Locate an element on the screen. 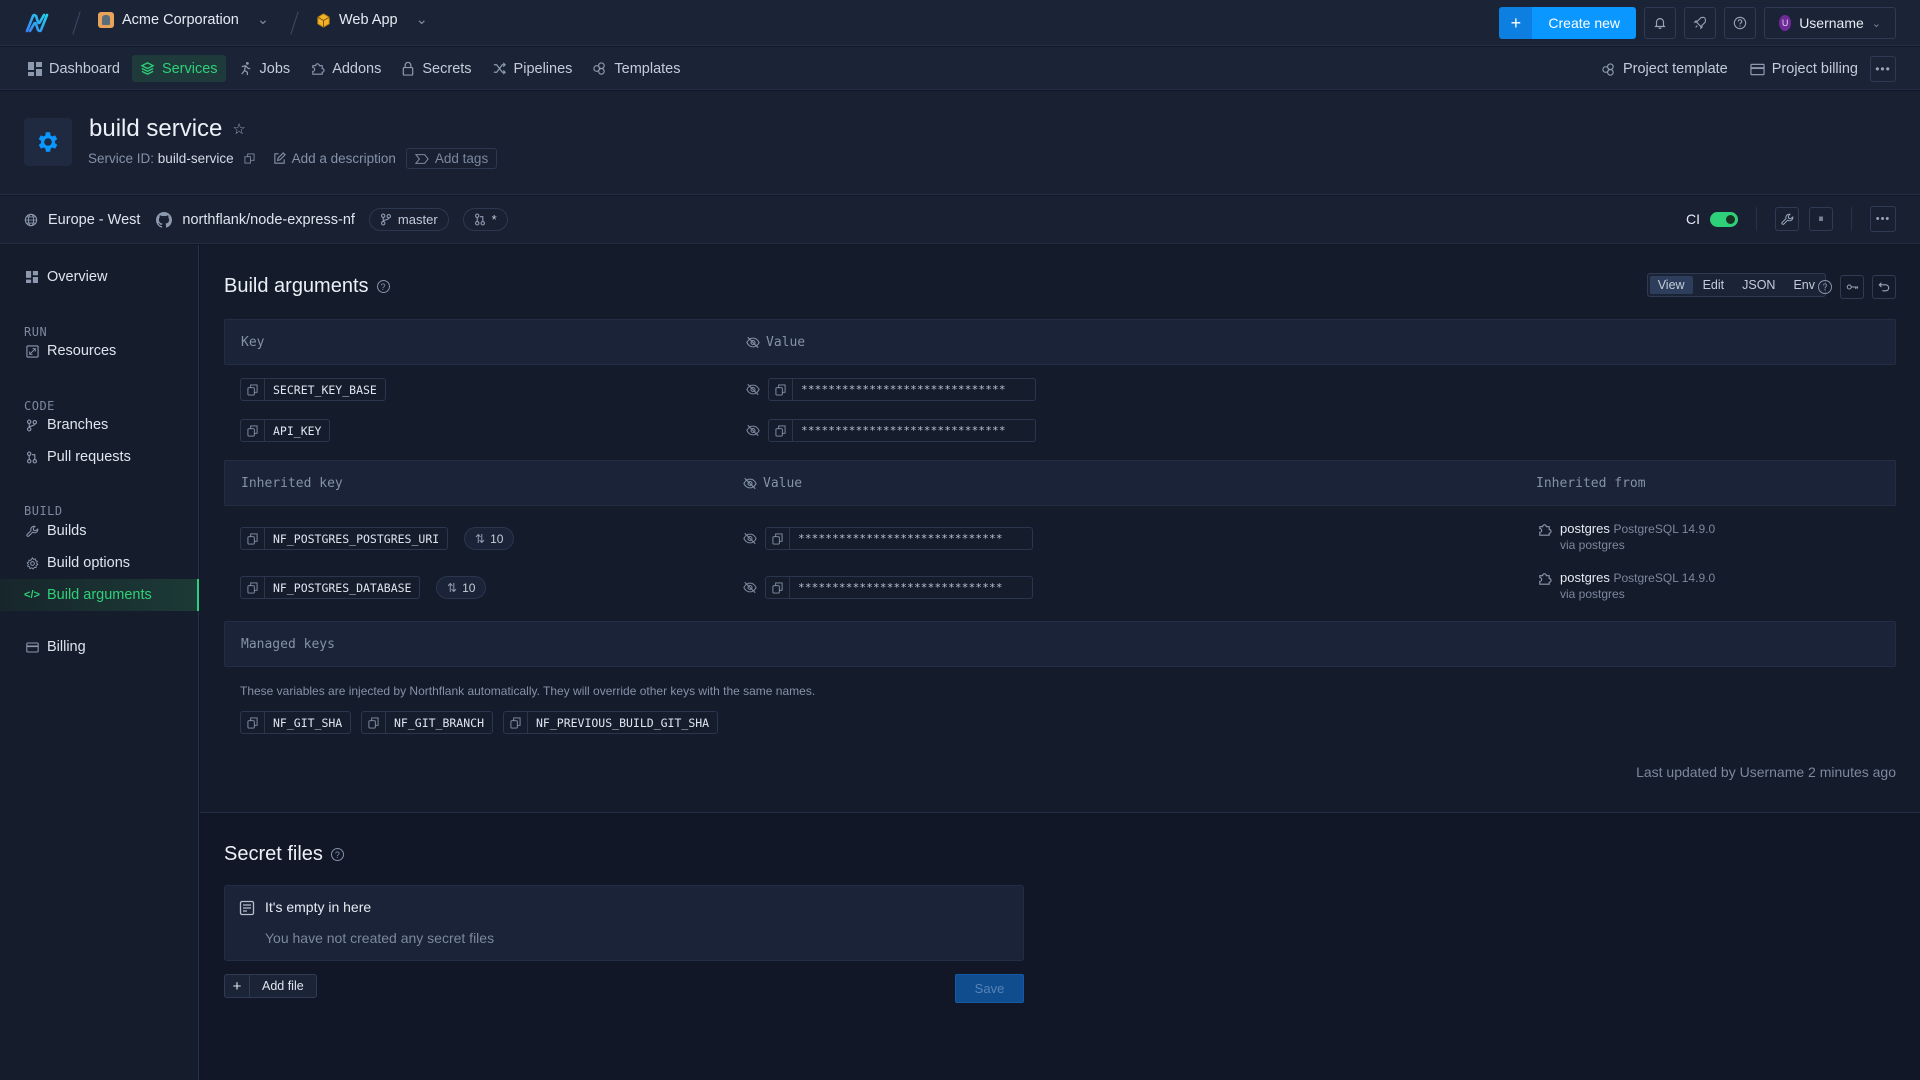 This screenshot has height=1080, width=1920. chevron-down-icon: ⌄ is located at coordinates (1876, 23).